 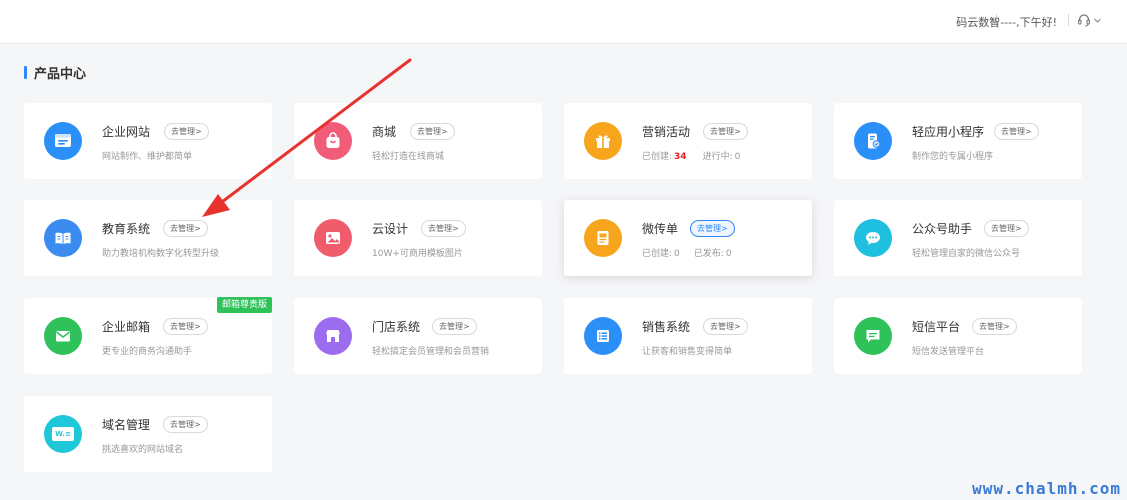 I want to click on watermark: www.chalmh.com, so click(x=1046, y=488).